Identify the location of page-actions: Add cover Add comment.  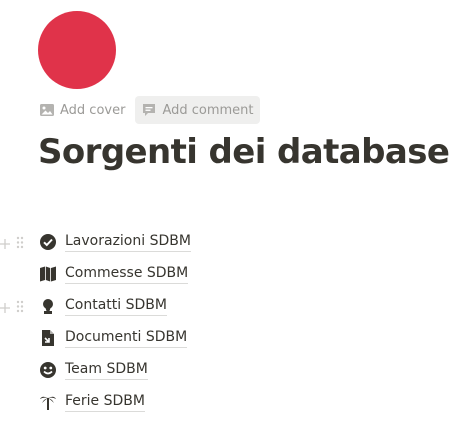
(146, 110).